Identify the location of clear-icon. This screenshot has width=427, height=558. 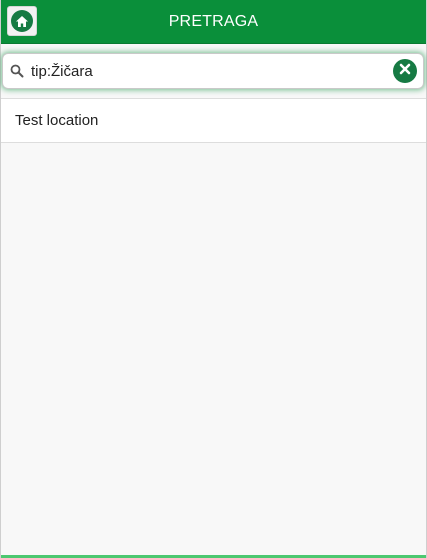
(405, 71).